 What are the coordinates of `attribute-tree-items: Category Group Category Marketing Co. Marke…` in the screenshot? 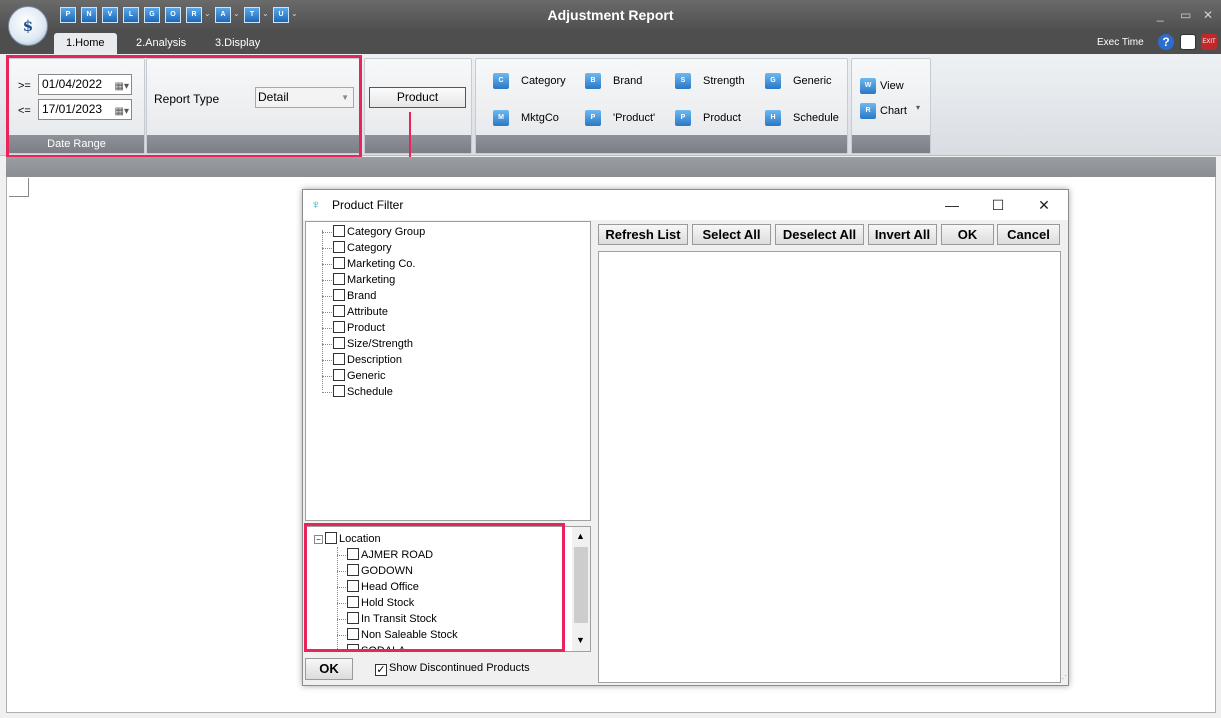 It's located at (373, 312).